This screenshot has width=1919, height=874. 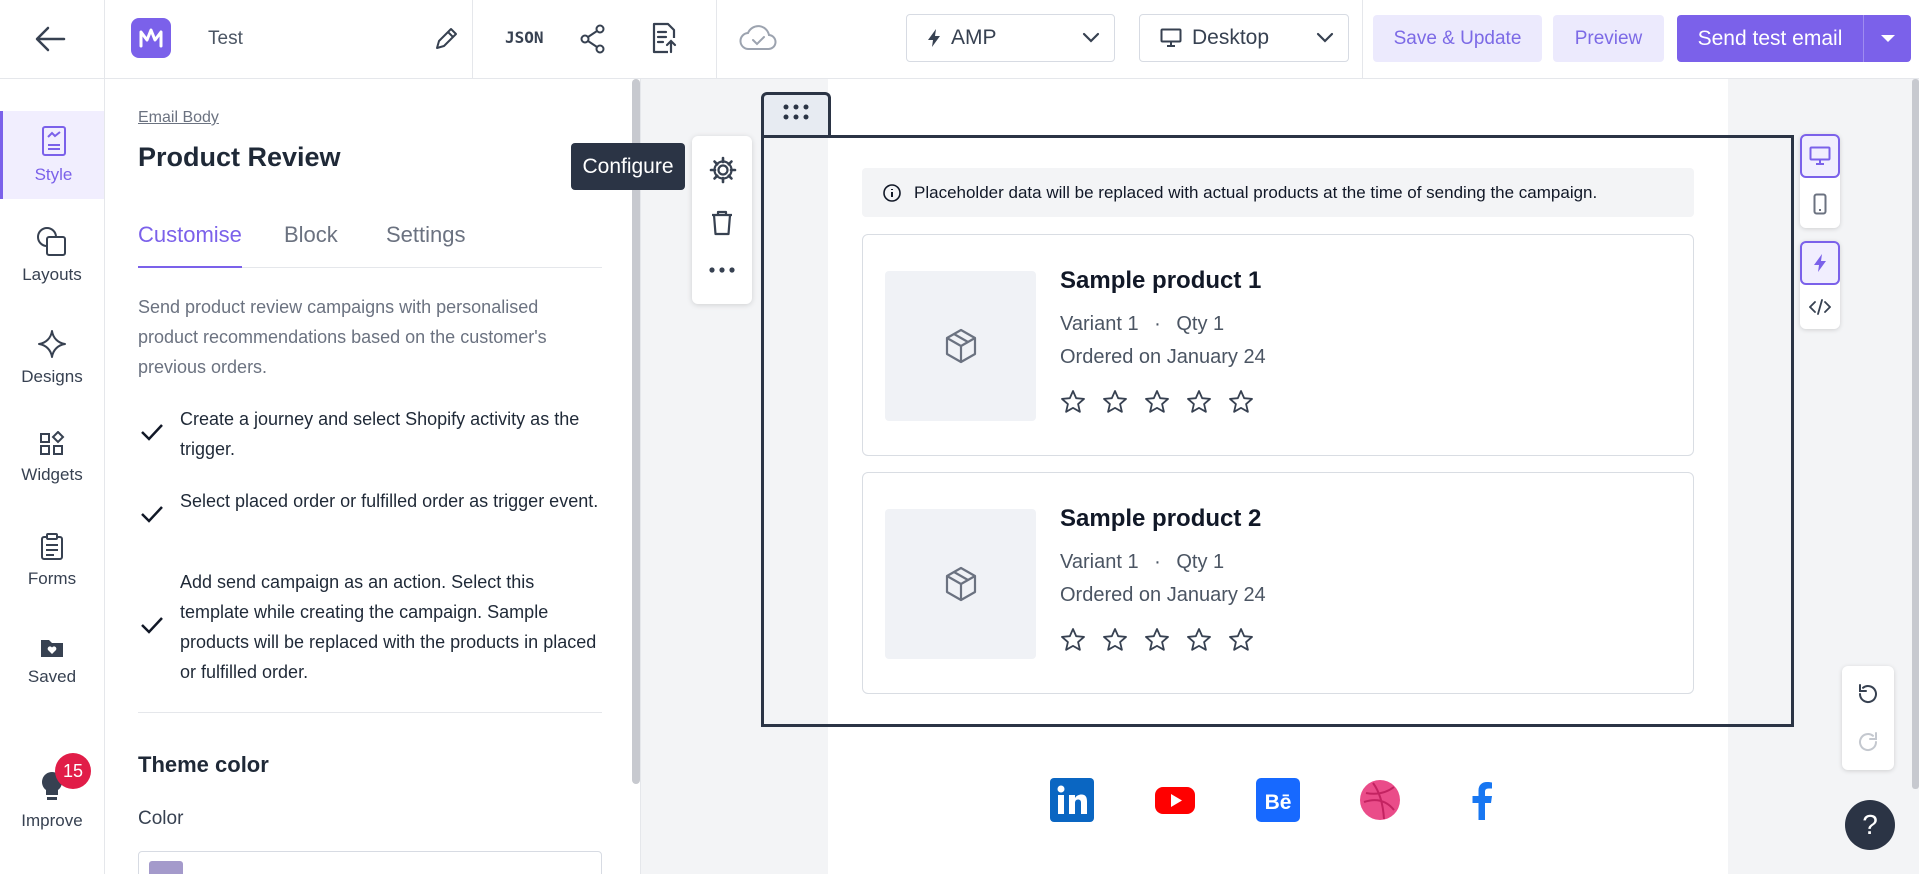 I want to click on html-code-icon, so click(x=1820, y=307).